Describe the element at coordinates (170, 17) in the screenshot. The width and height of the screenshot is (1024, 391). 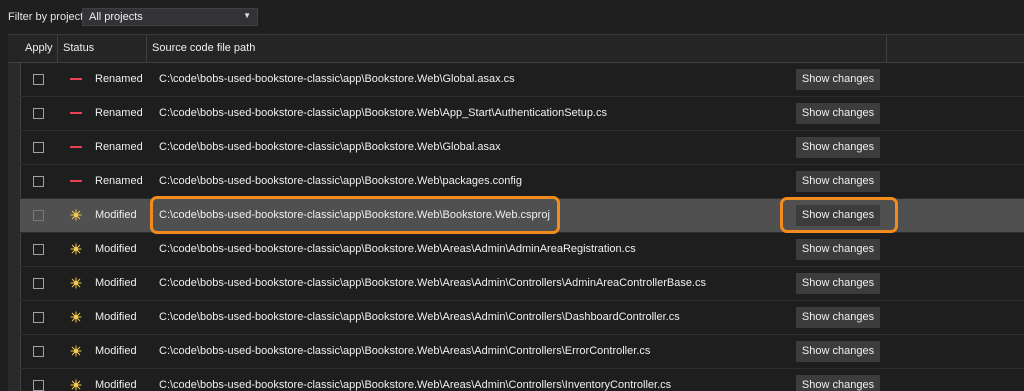
I see `project-filter-dropdown: All projects ▼` at that location.